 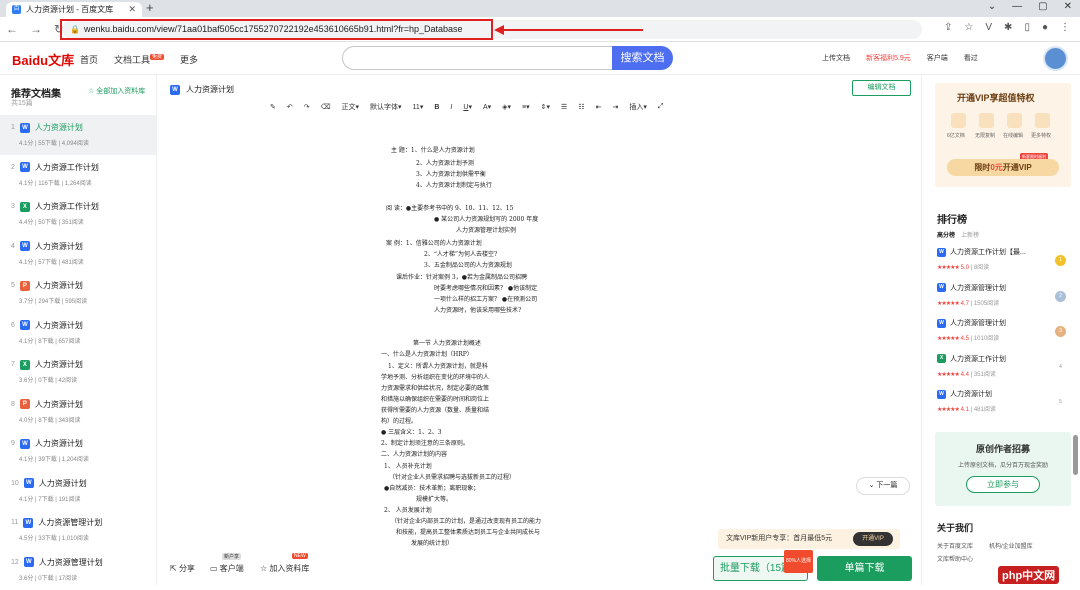 What do you see at coordinates (477, 58) in the screenshot?
I see `search-input` at bounding box center [477, 58].